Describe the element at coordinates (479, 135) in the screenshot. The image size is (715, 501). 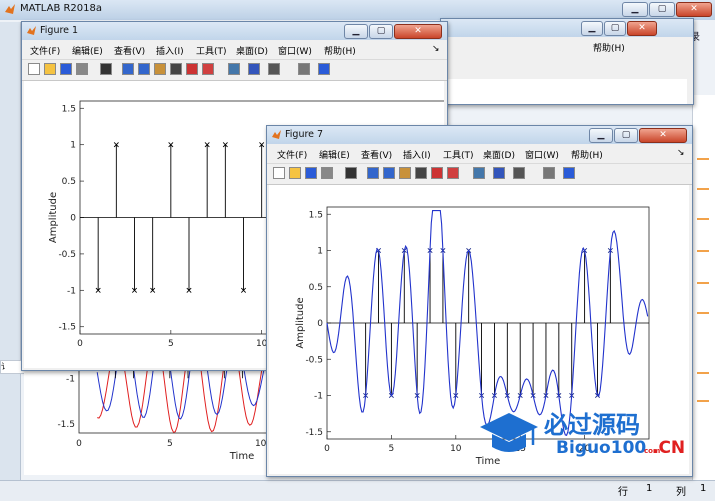
I see `figure7-titlebar: Figure 7 ▁ ▢ ✕` at that location.